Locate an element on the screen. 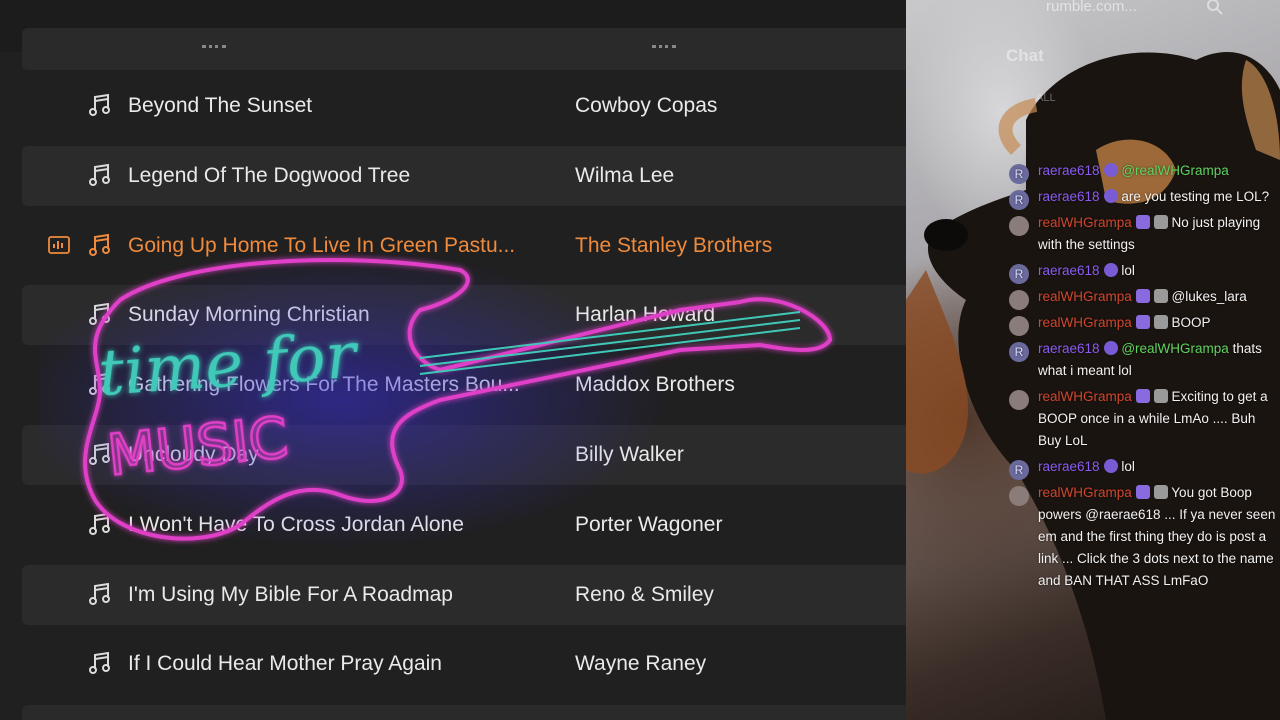 The width and height of the screenshot is (1280, 720). track-artist: Maddox Brothers is located at coordinates (655, 385).